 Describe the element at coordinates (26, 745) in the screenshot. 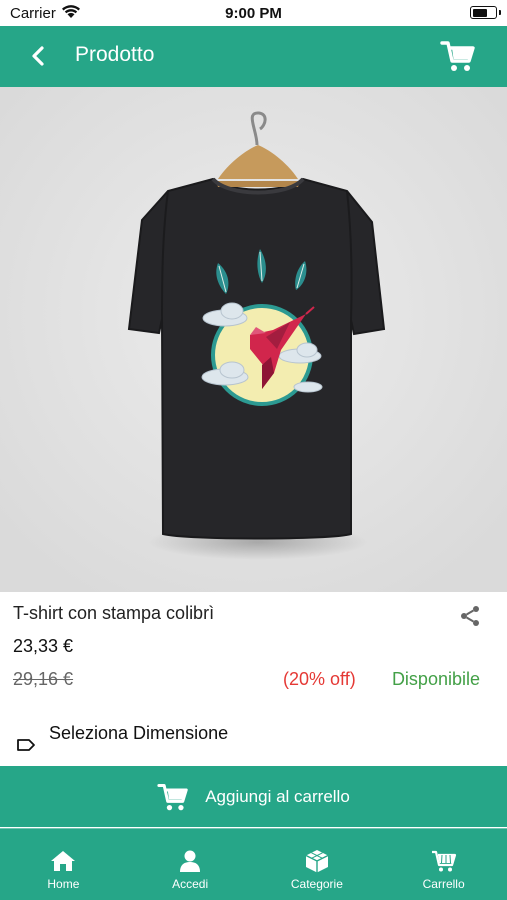

I see `tag-icon` at that location.